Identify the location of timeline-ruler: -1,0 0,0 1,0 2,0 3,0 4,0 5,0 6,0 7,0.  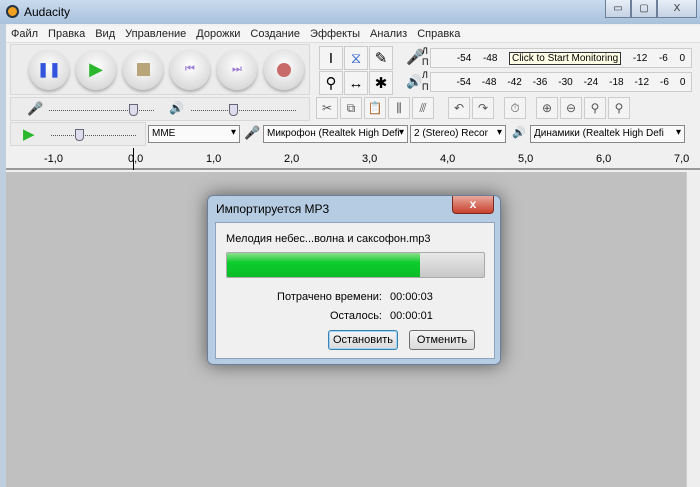
(353, 159).